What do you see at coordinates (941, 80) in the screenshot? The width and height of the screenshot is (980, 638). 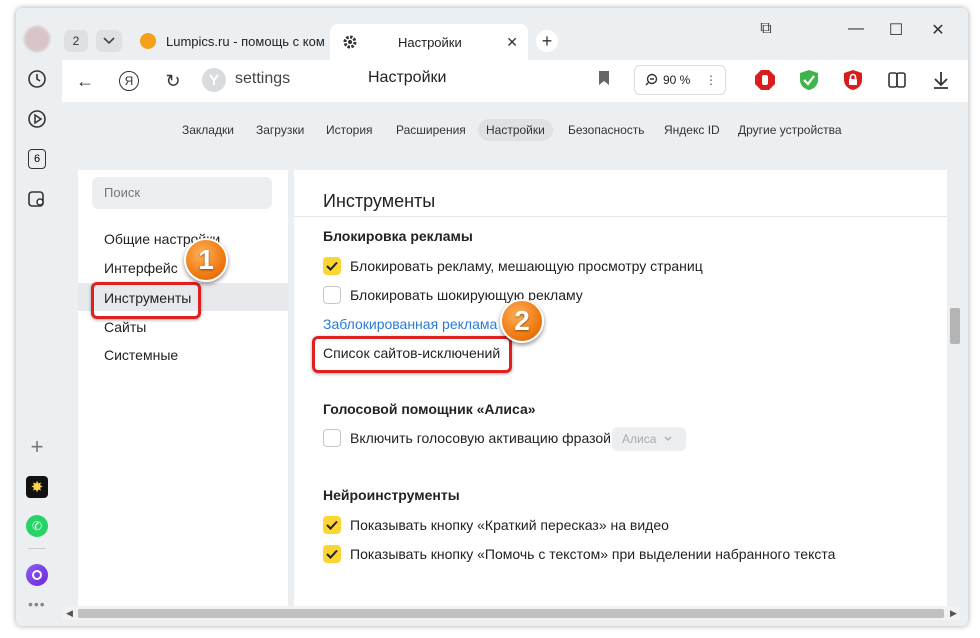 I see `downloads-icon` at bounding box center [941, 80].